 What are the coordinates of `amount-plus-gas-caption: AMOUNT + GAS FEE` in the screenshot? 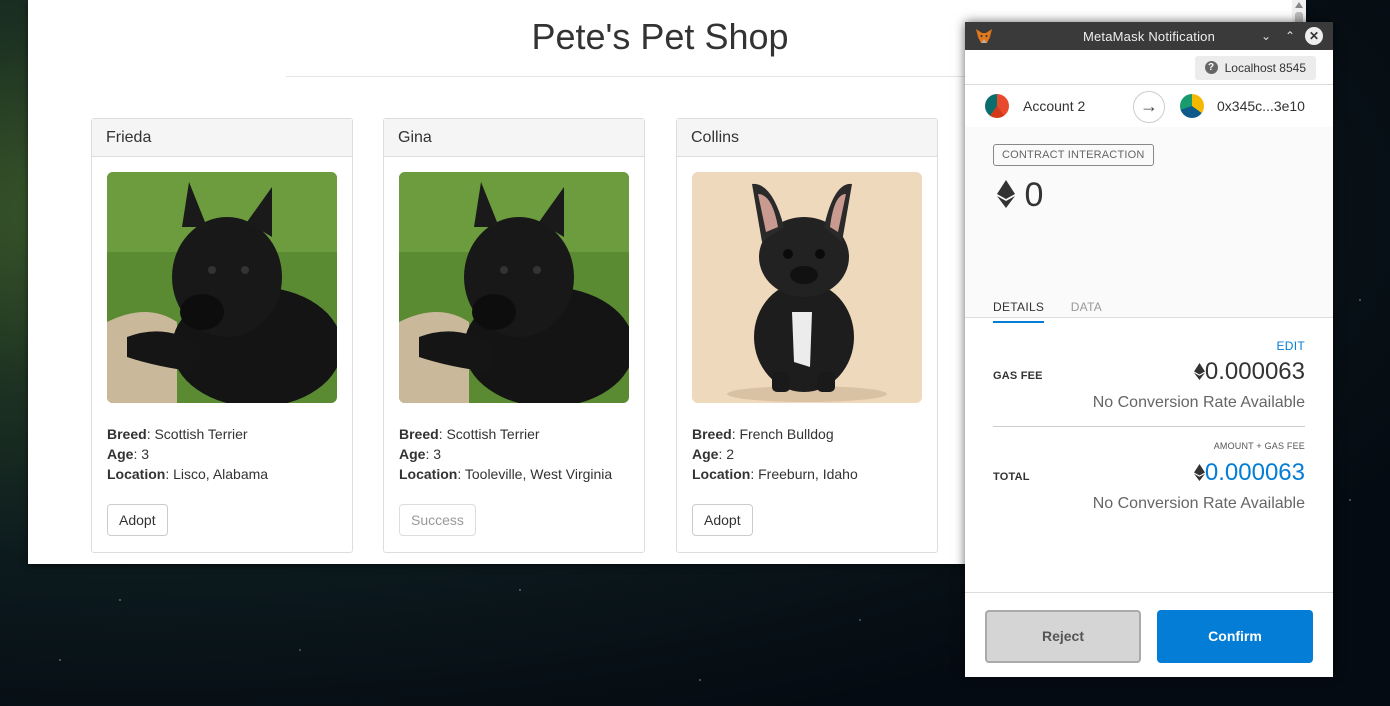 It's located at (1259, 446).